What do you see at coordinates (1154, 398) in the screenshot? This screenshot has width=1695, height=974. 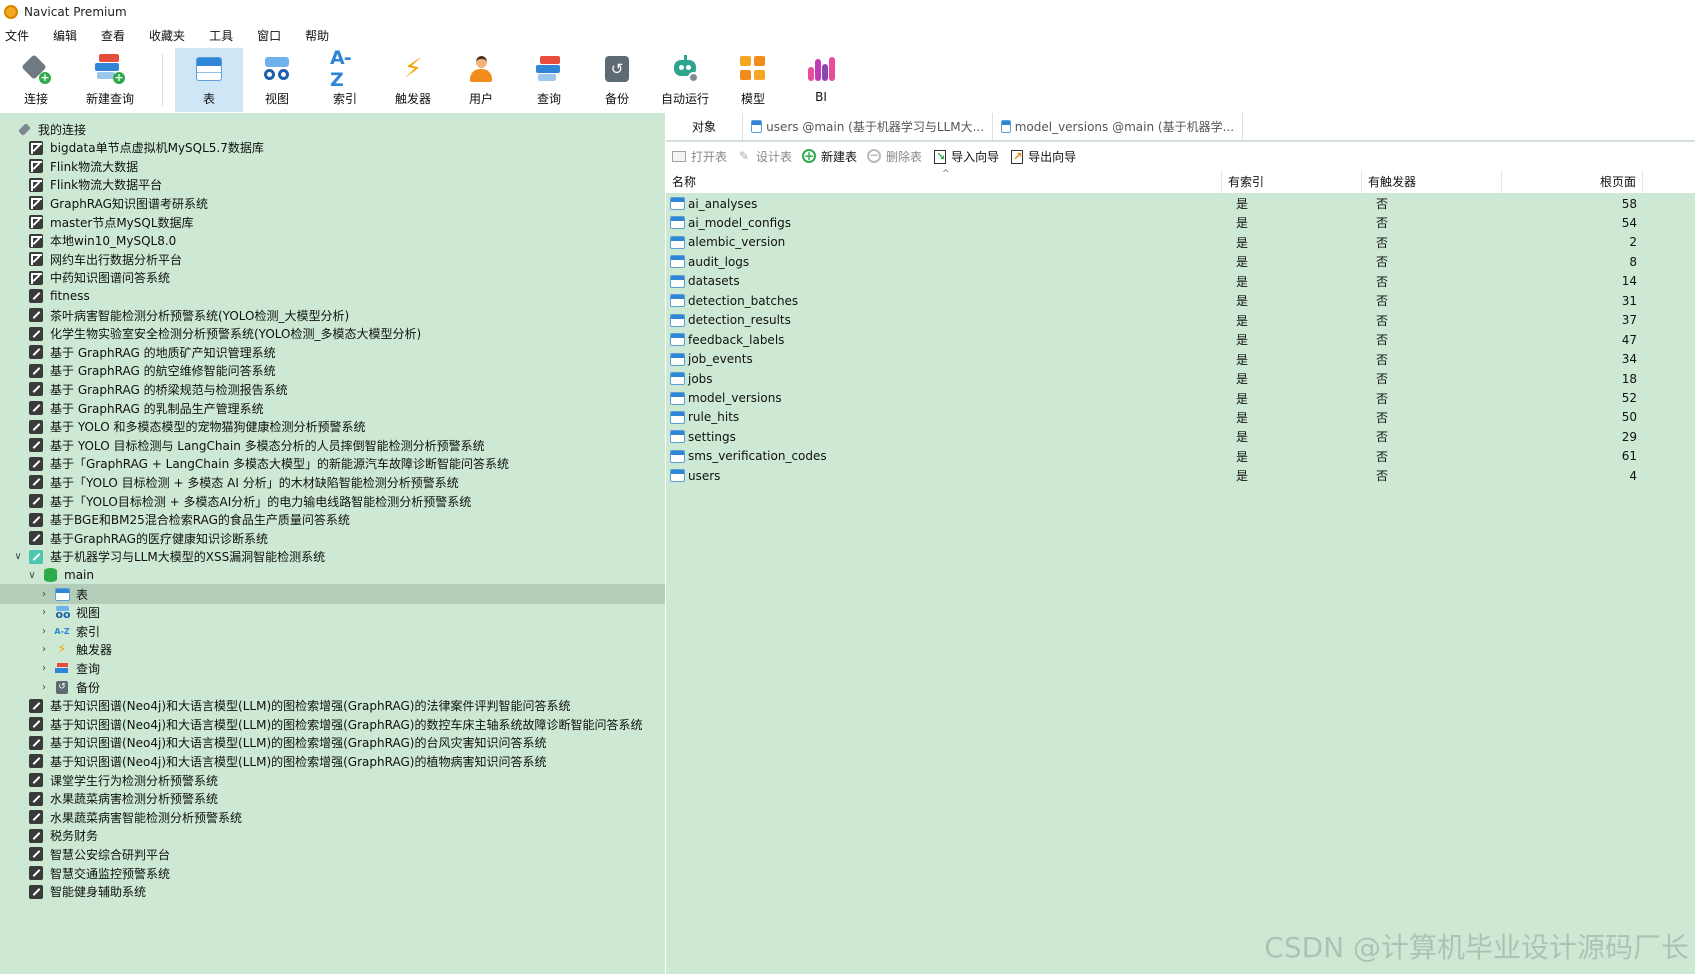 I see `table-row: model_versions 是 否 52` at bounding box center [1154, 398].